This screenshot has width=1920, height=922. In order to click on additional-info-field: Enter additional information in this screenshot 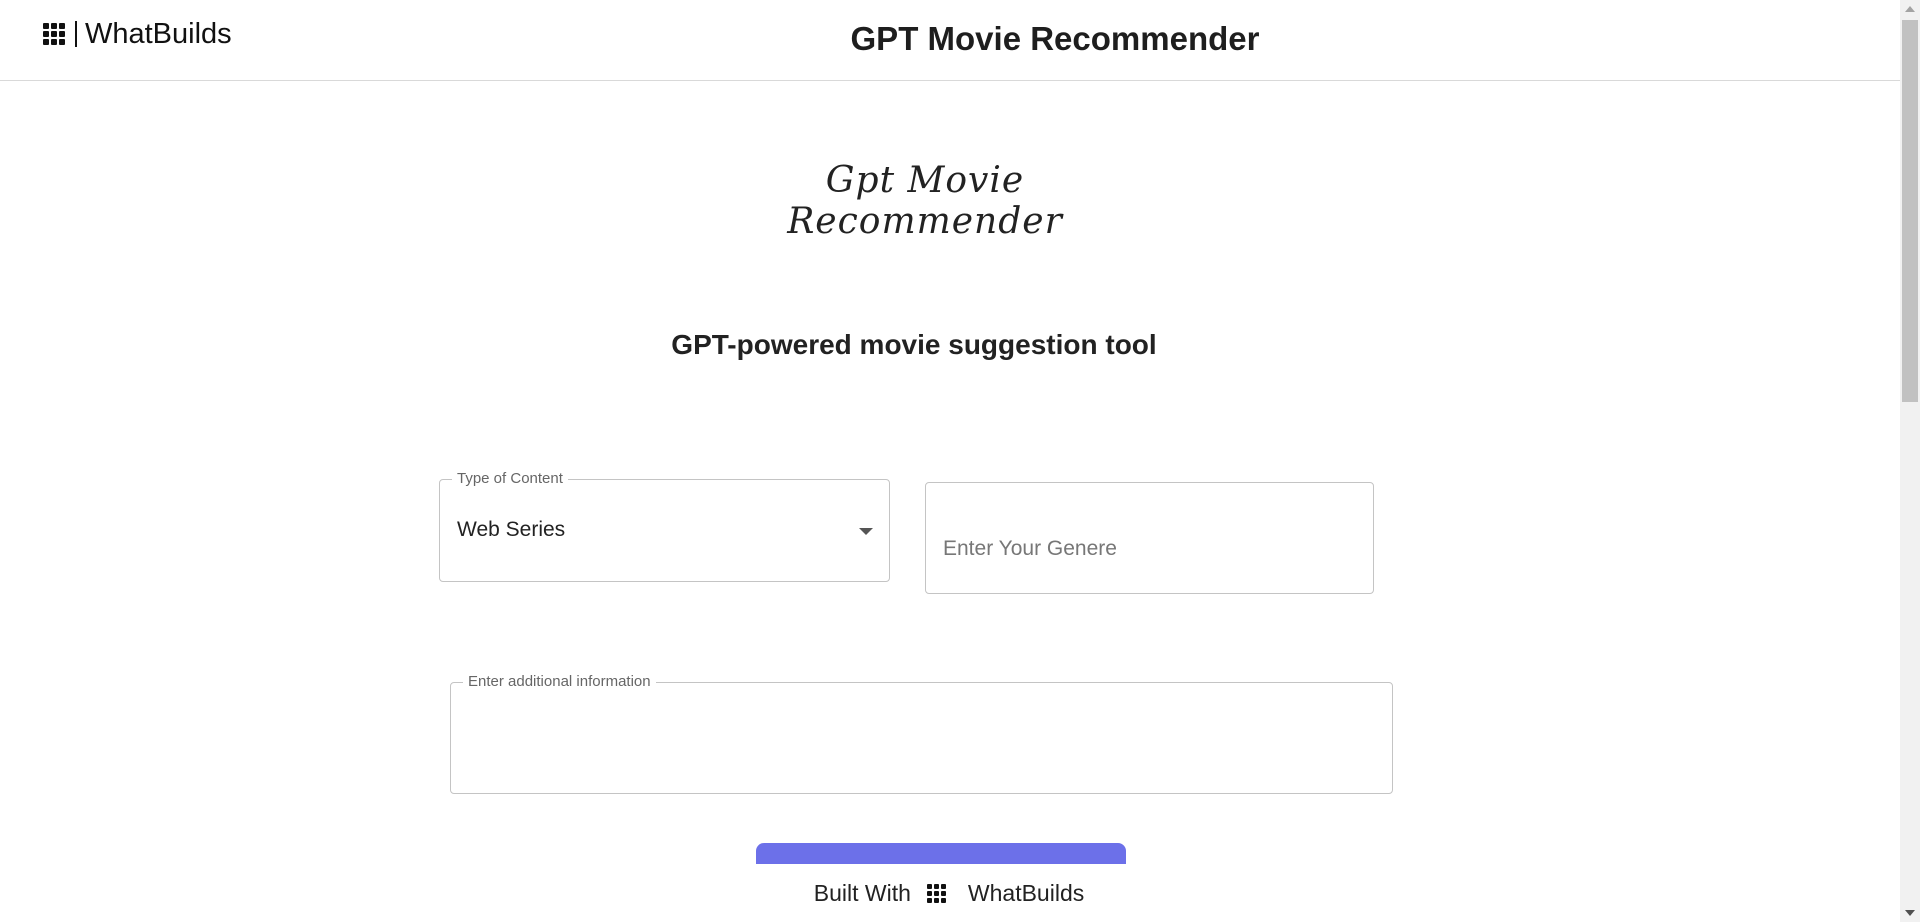, I will do `click(921, 733)`.